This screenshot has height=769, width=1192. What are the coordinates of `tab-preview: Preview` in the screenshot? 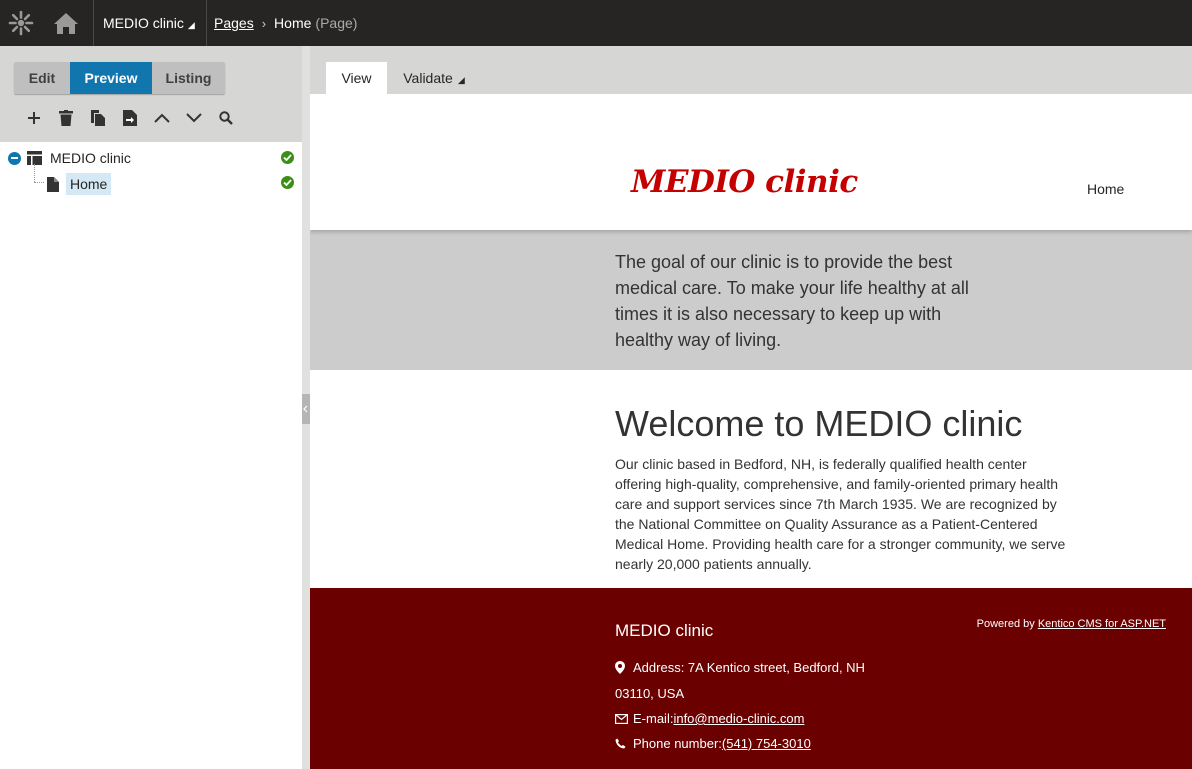 It's located at (111, 78).